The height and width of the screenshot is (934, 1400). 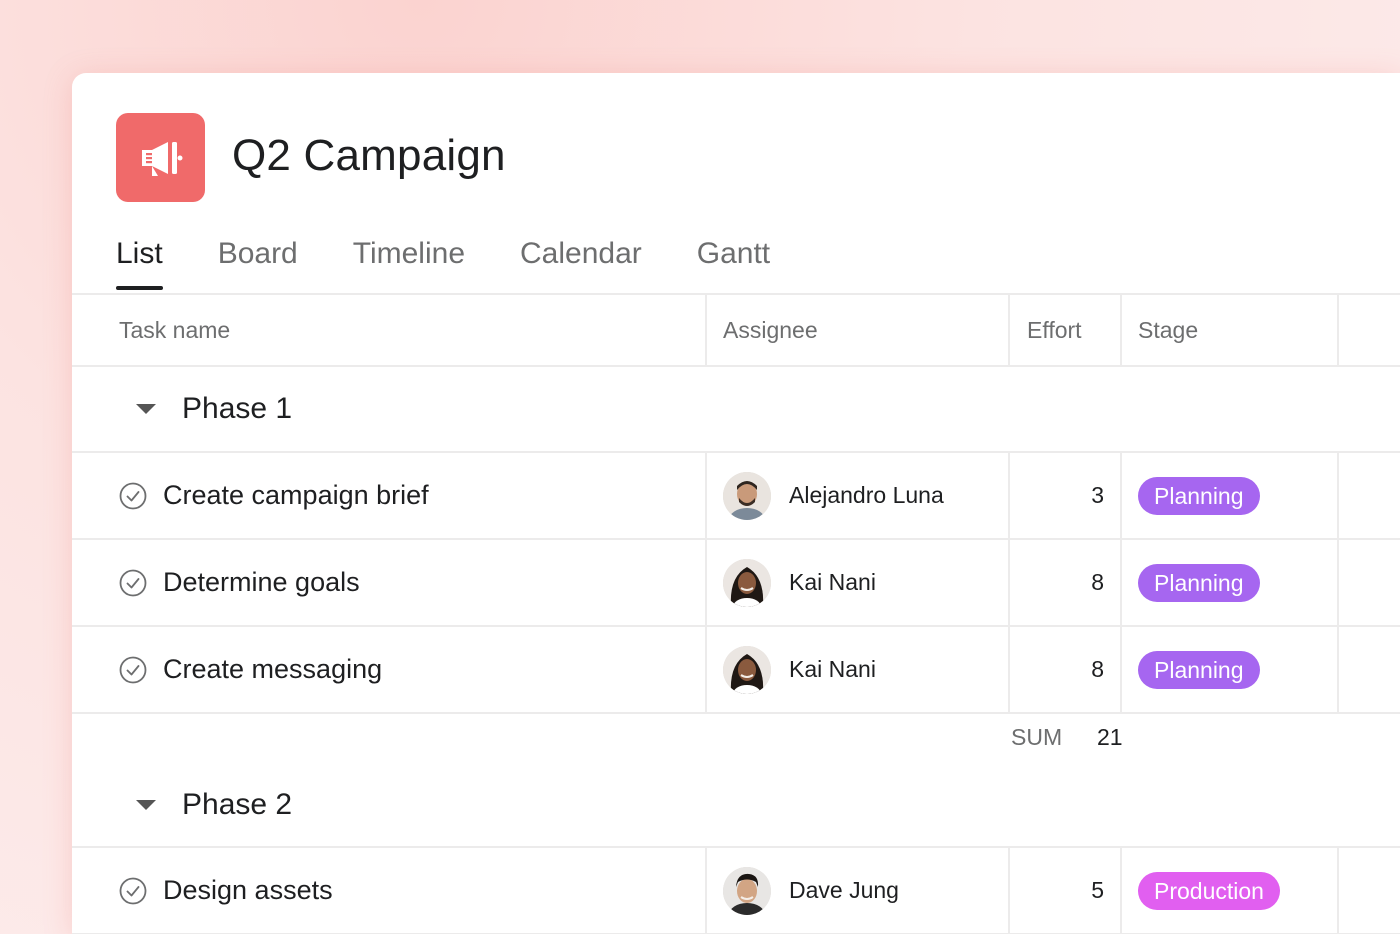 I want to click on task-name: Determine goals, so click(x=261, y=582).